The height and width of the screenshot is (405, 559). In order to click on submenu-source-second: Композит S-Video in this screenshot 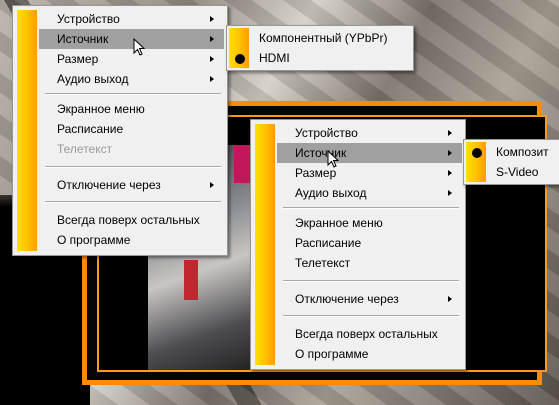, I will do `click(511, 162)`.